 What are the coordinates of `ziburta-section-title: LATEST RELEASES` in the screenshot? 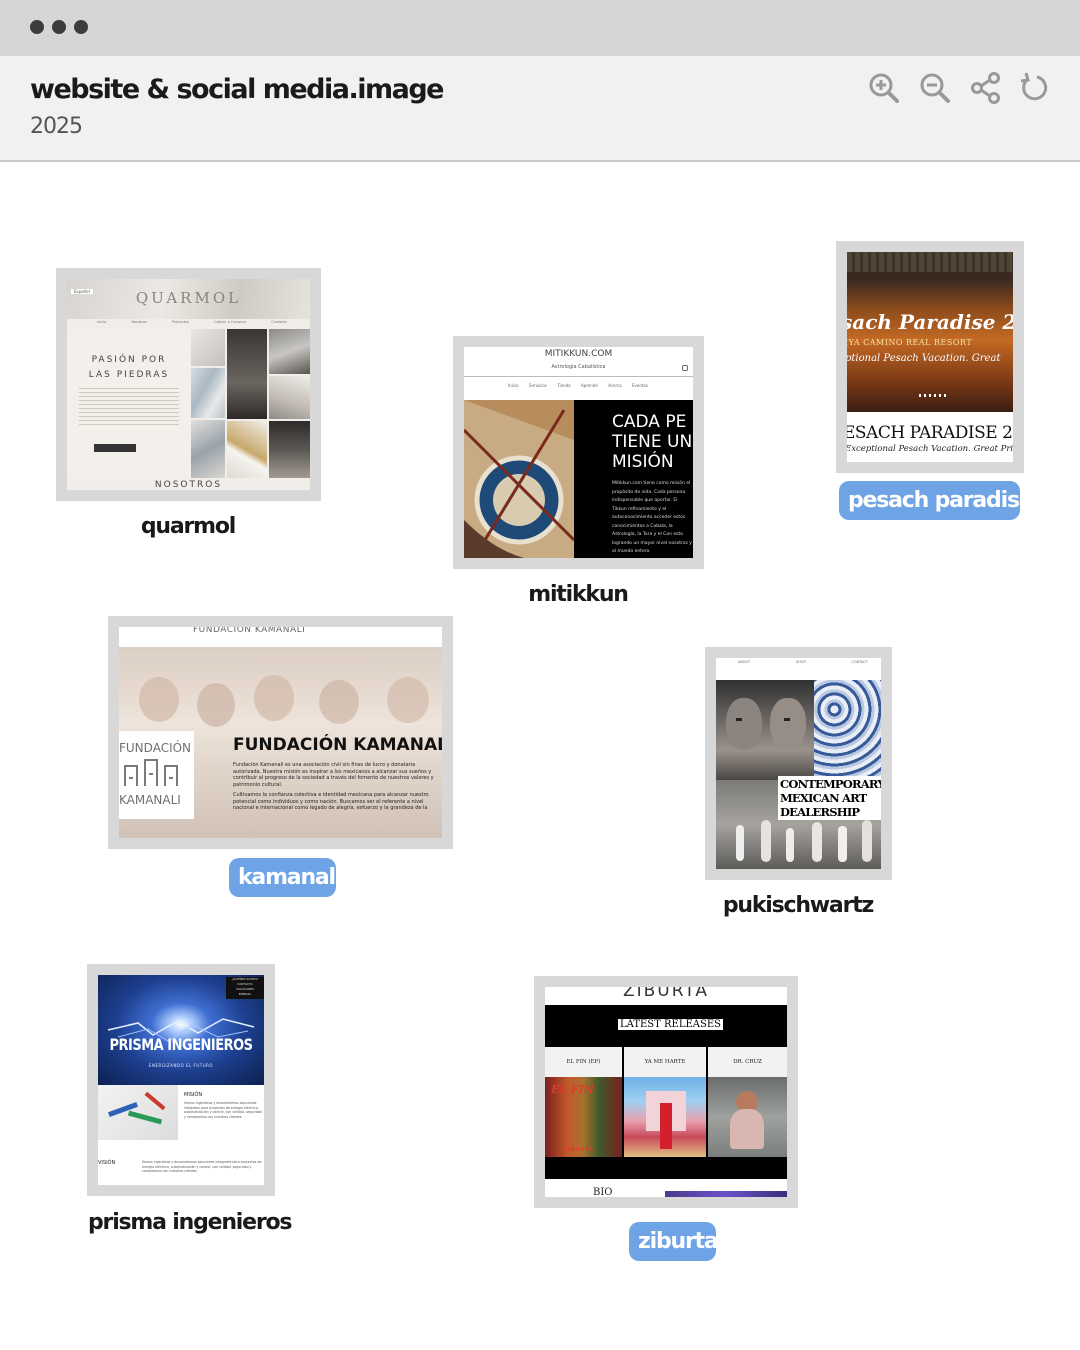 It's located at (670, 1024).